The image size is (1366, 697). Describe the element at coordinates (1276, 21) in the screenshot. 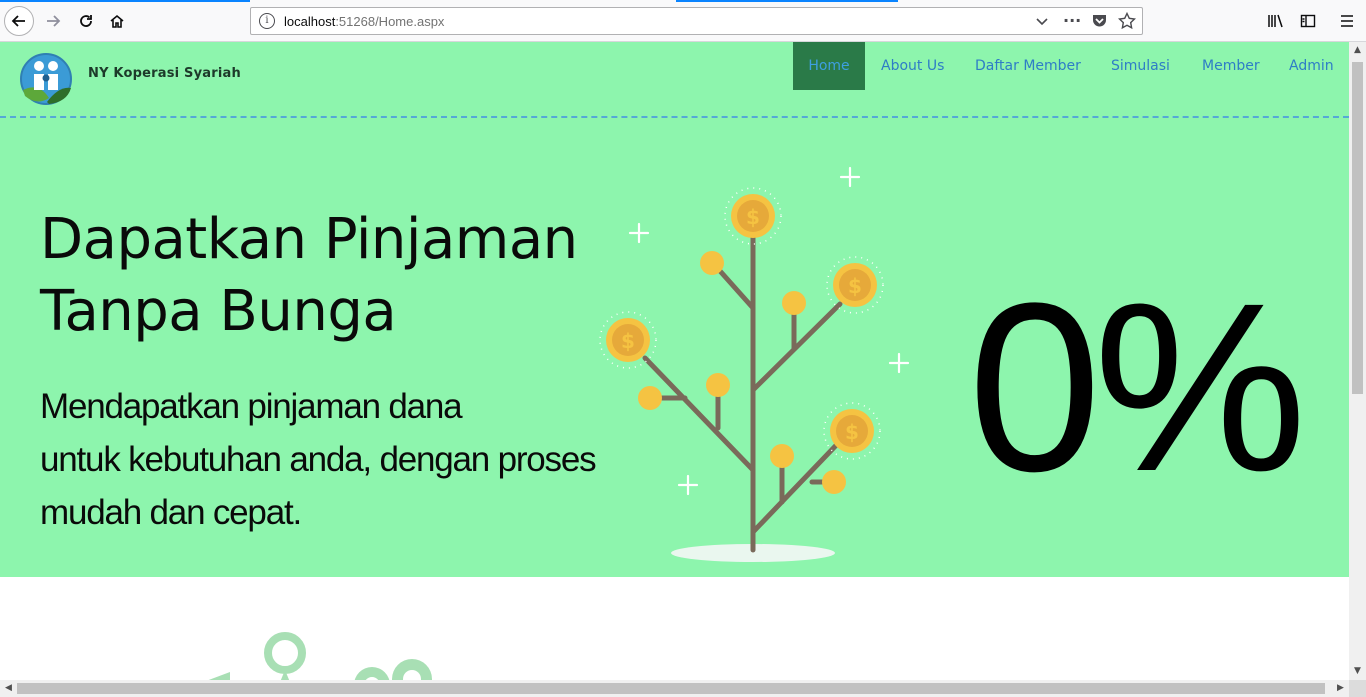

I see `library-icon` at that location.